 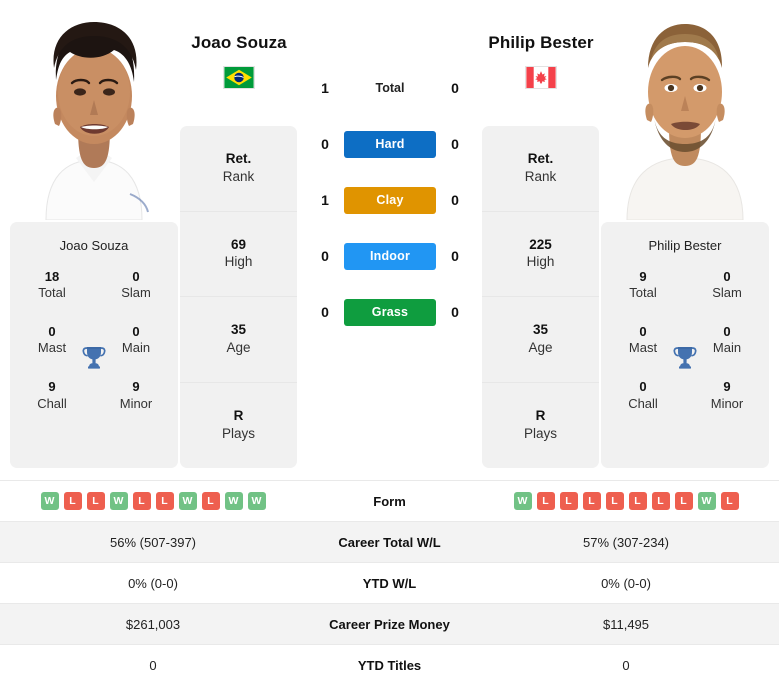 I want to click on table-row-ytd-titles: 0 YTD Titles 0, so click(x=389, y=664).